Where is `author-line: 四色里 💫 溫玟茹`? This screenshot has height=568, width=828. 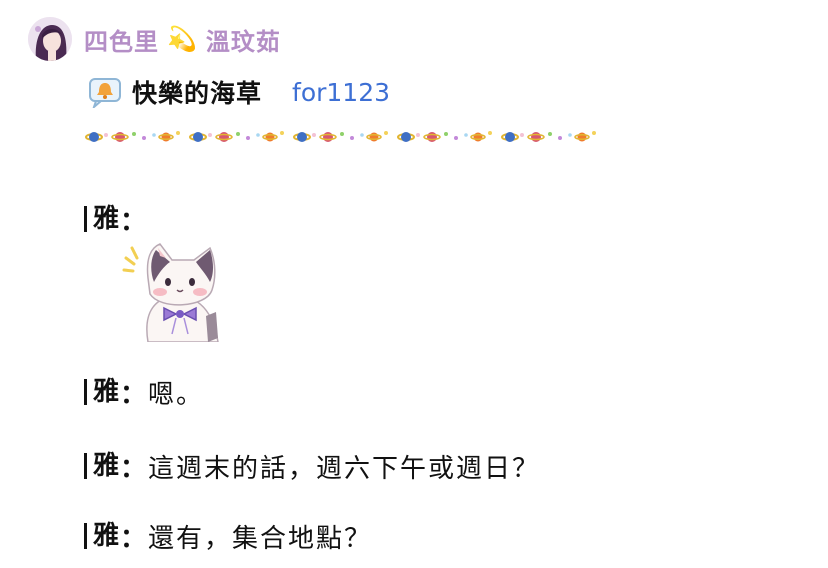 author-line: 四色里 💫 溫玟茹 is located at coordinates (182, 39).